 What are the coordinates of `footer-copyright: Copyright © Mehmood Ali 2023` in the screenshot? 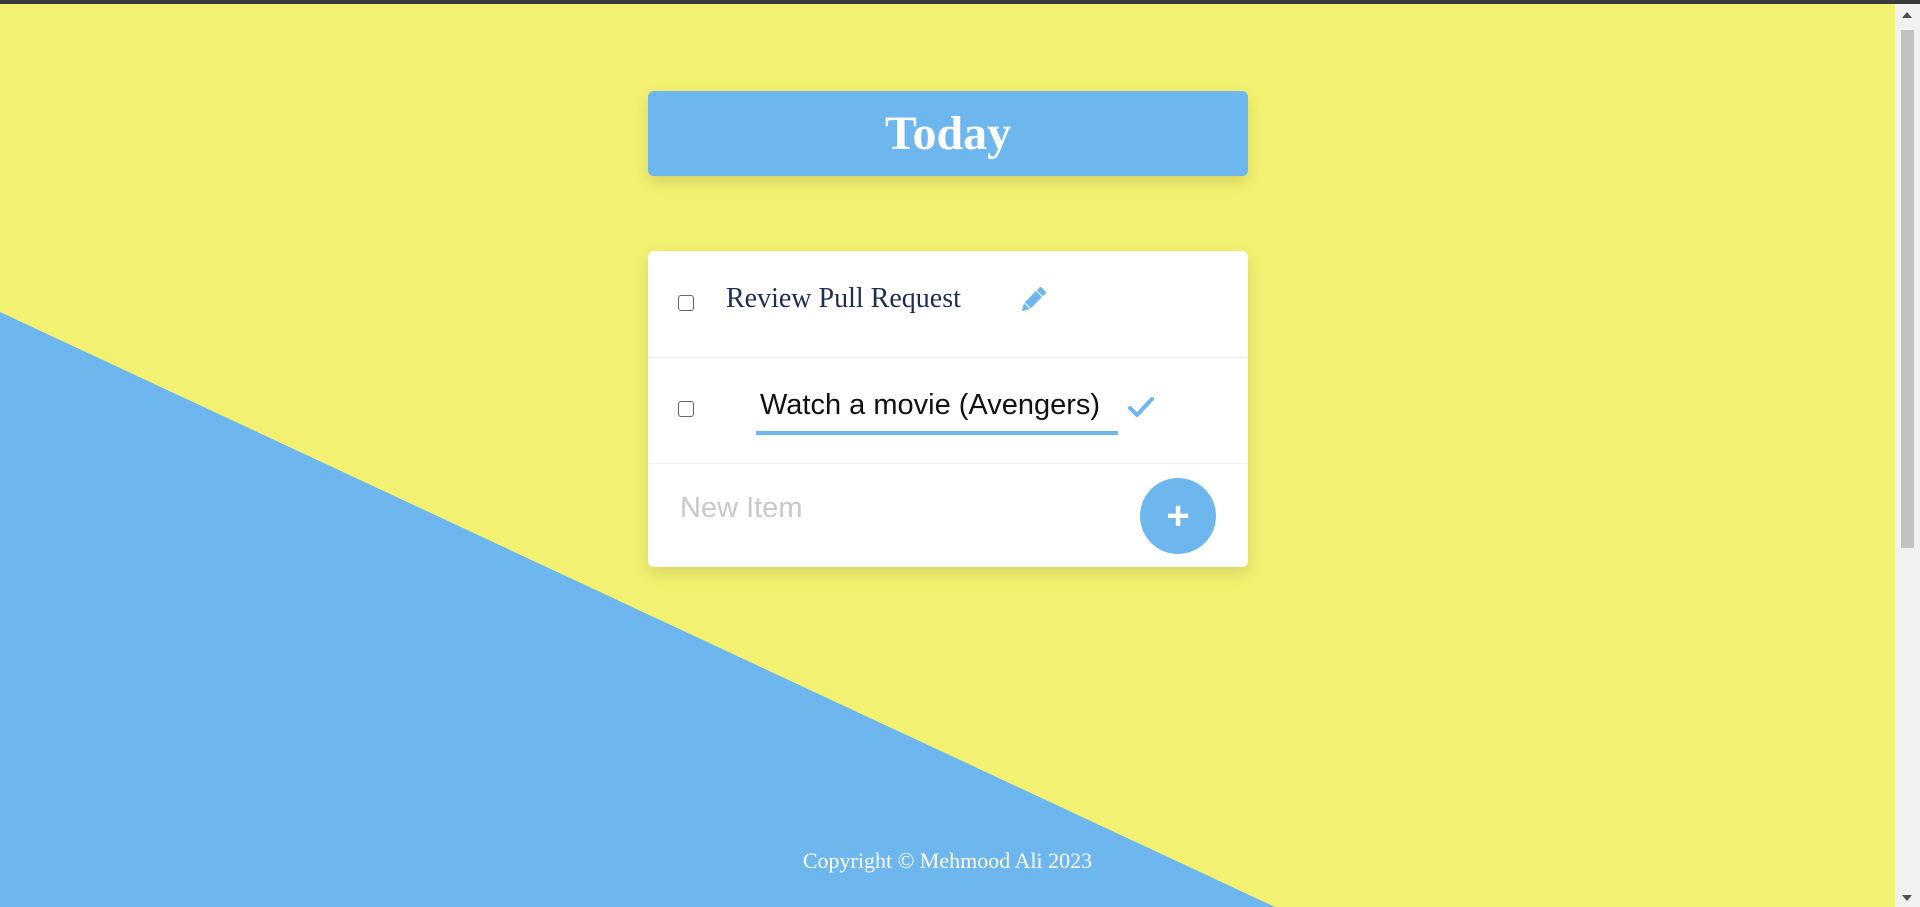 It's located at (947, 860).